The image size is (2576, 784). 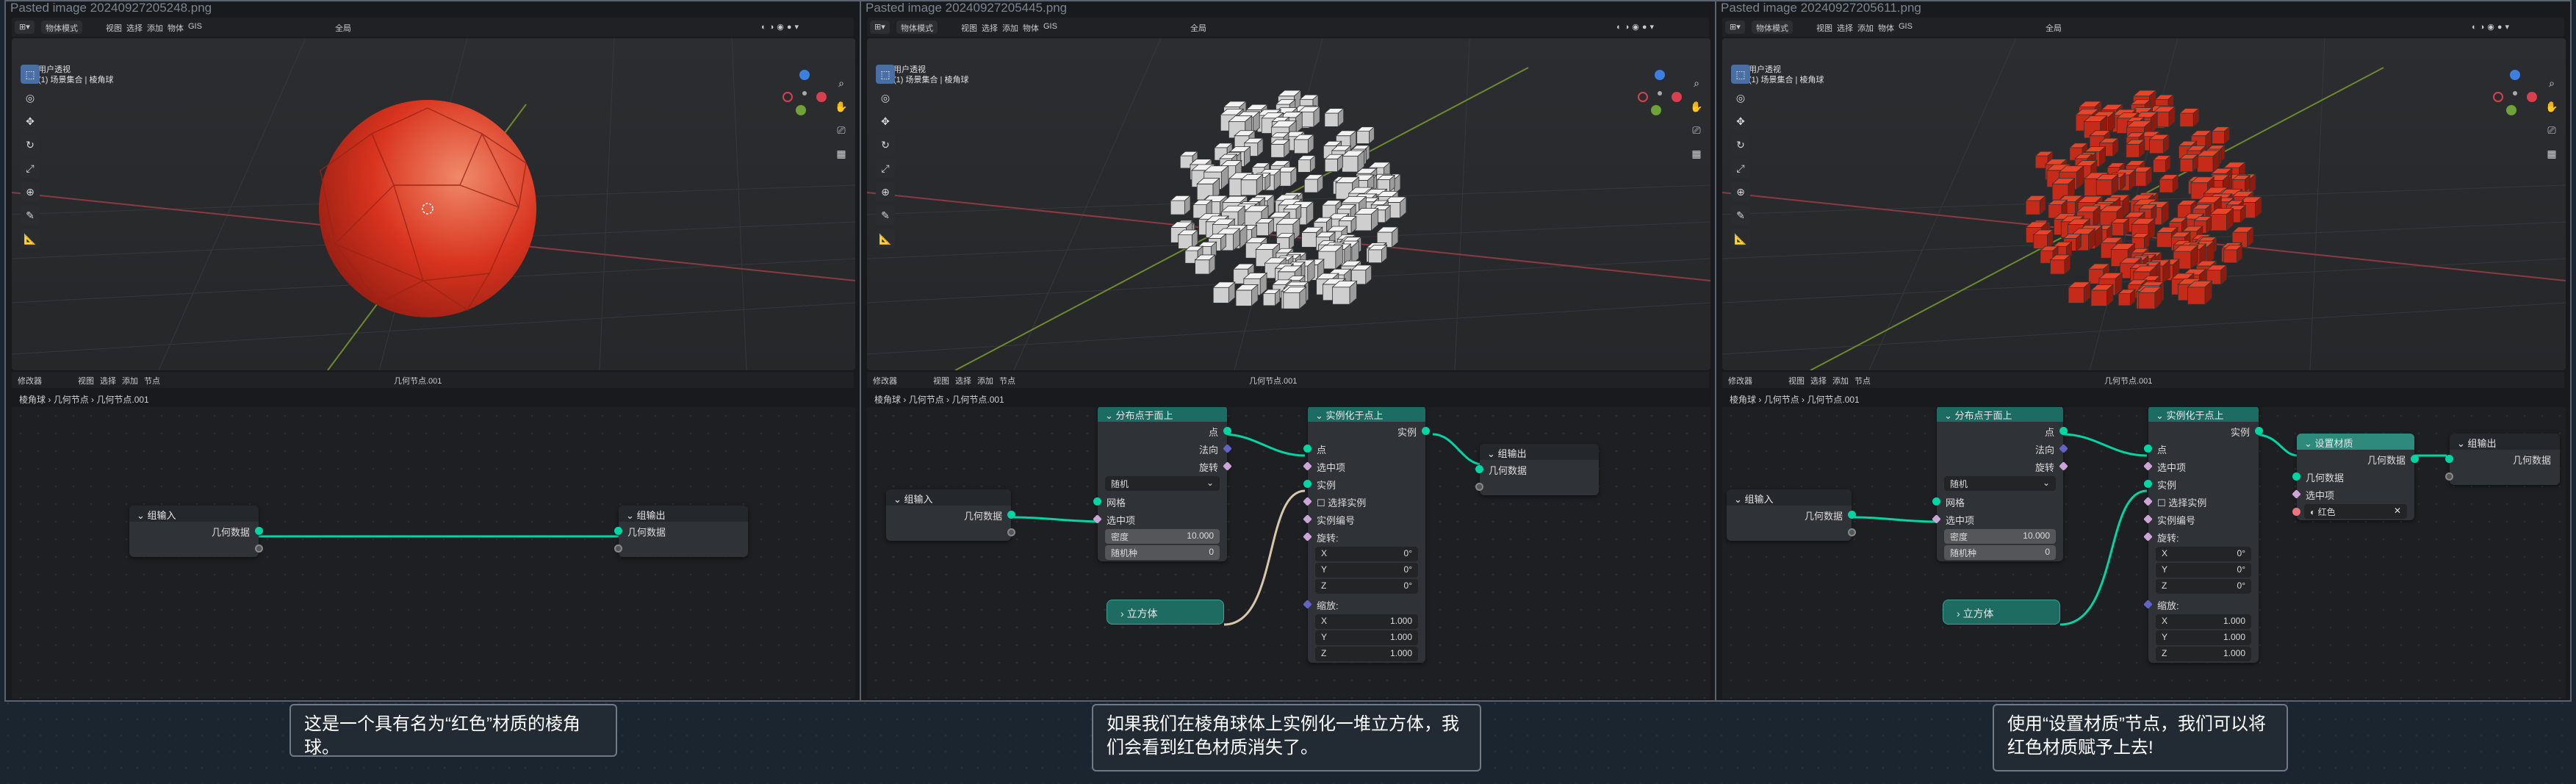 I want to click on red-cube-instances, so click(x=2144, y=204).